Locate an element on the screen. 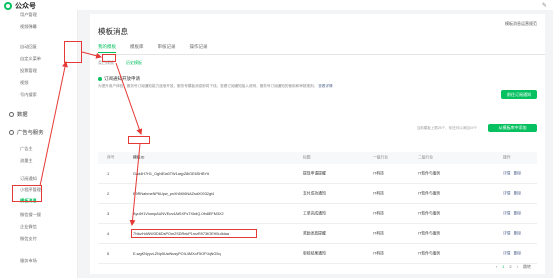 The height and width of the screenshot is (278, 553). sidebar-item-search: 号内搜索 is located at coordinates (28, 95).